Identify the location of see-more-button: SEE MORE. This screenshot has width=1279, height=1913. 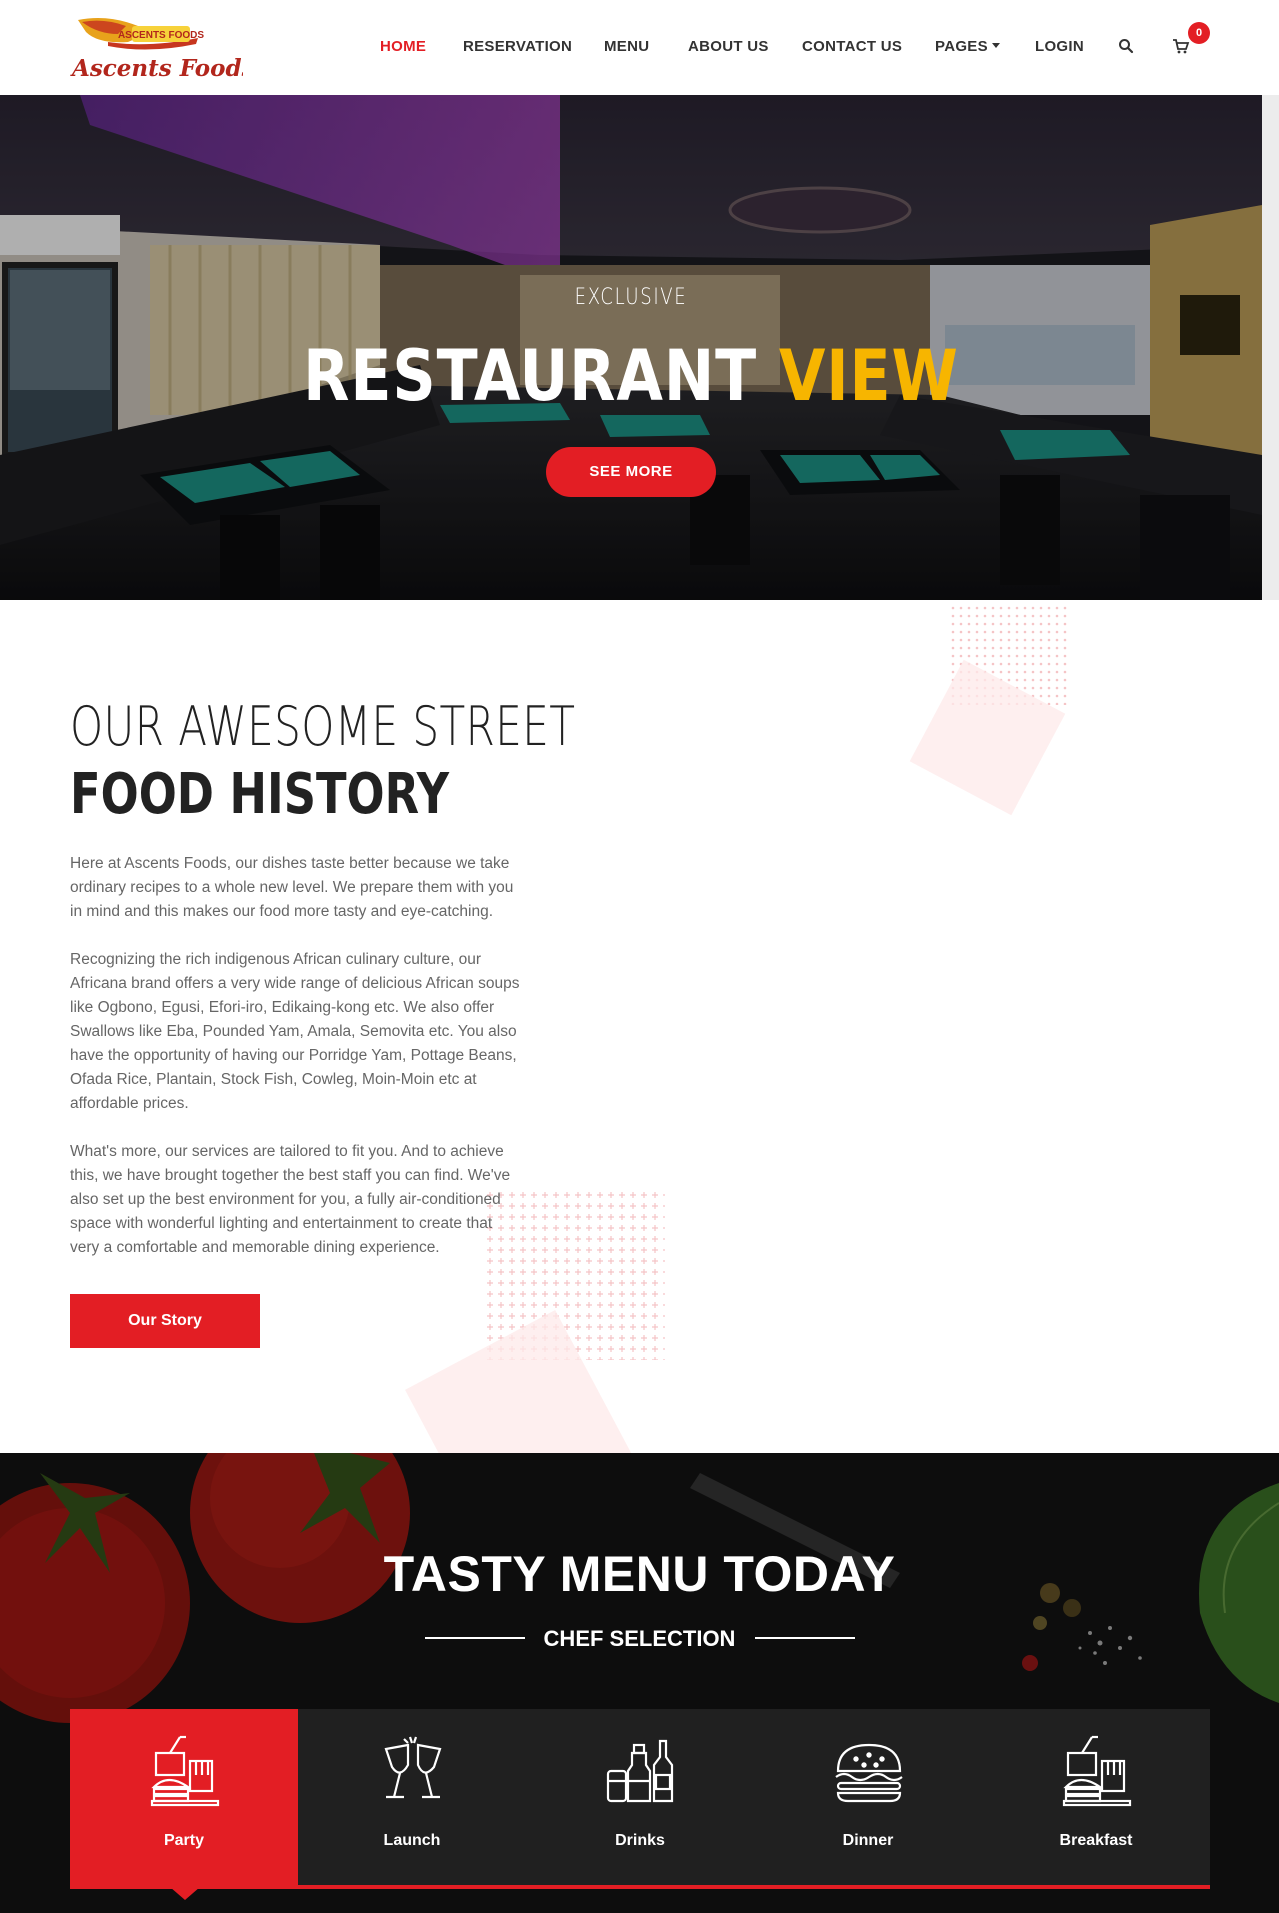
(631, 472).